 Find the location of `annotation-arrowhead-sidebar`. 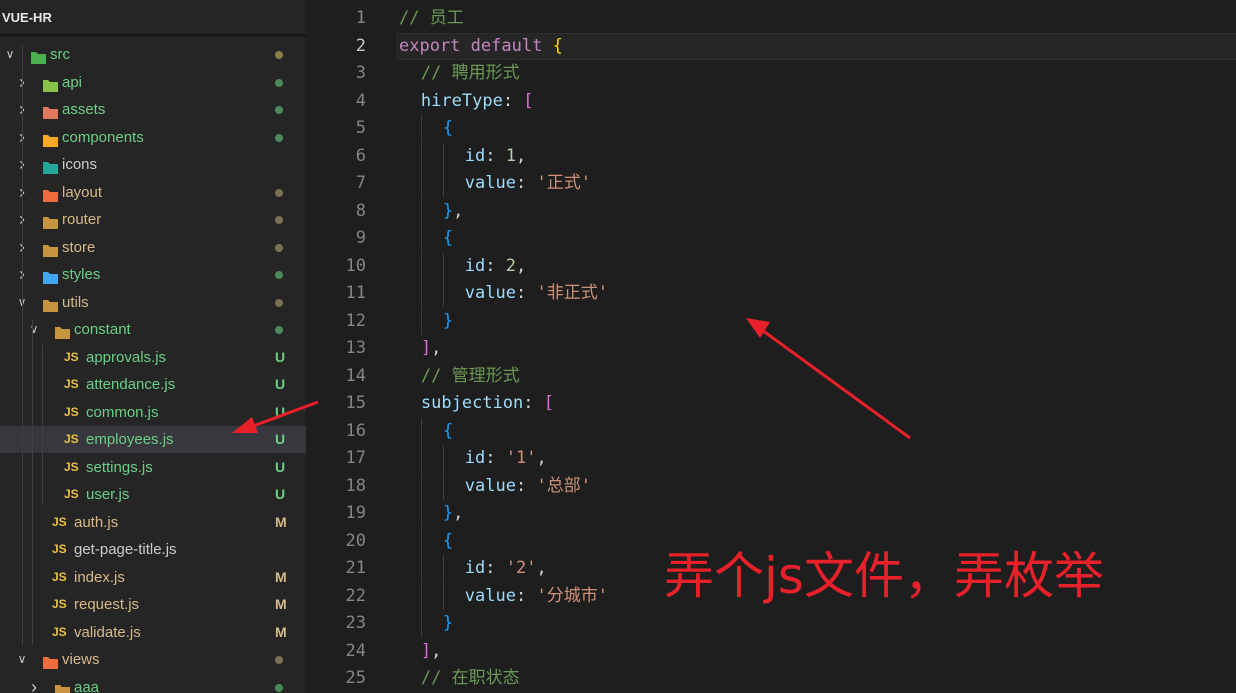

annotation-arrowhead-sidebar is located at coordinates (245, 425).